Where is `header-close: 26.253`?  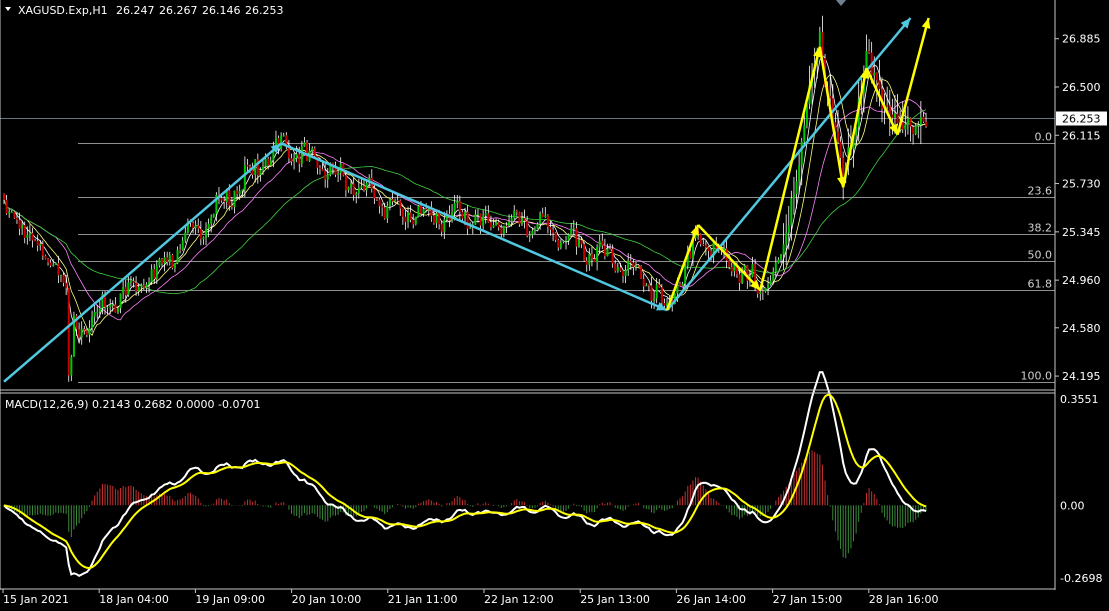 header-close: 26.253 is located at coordinates (264, 10).